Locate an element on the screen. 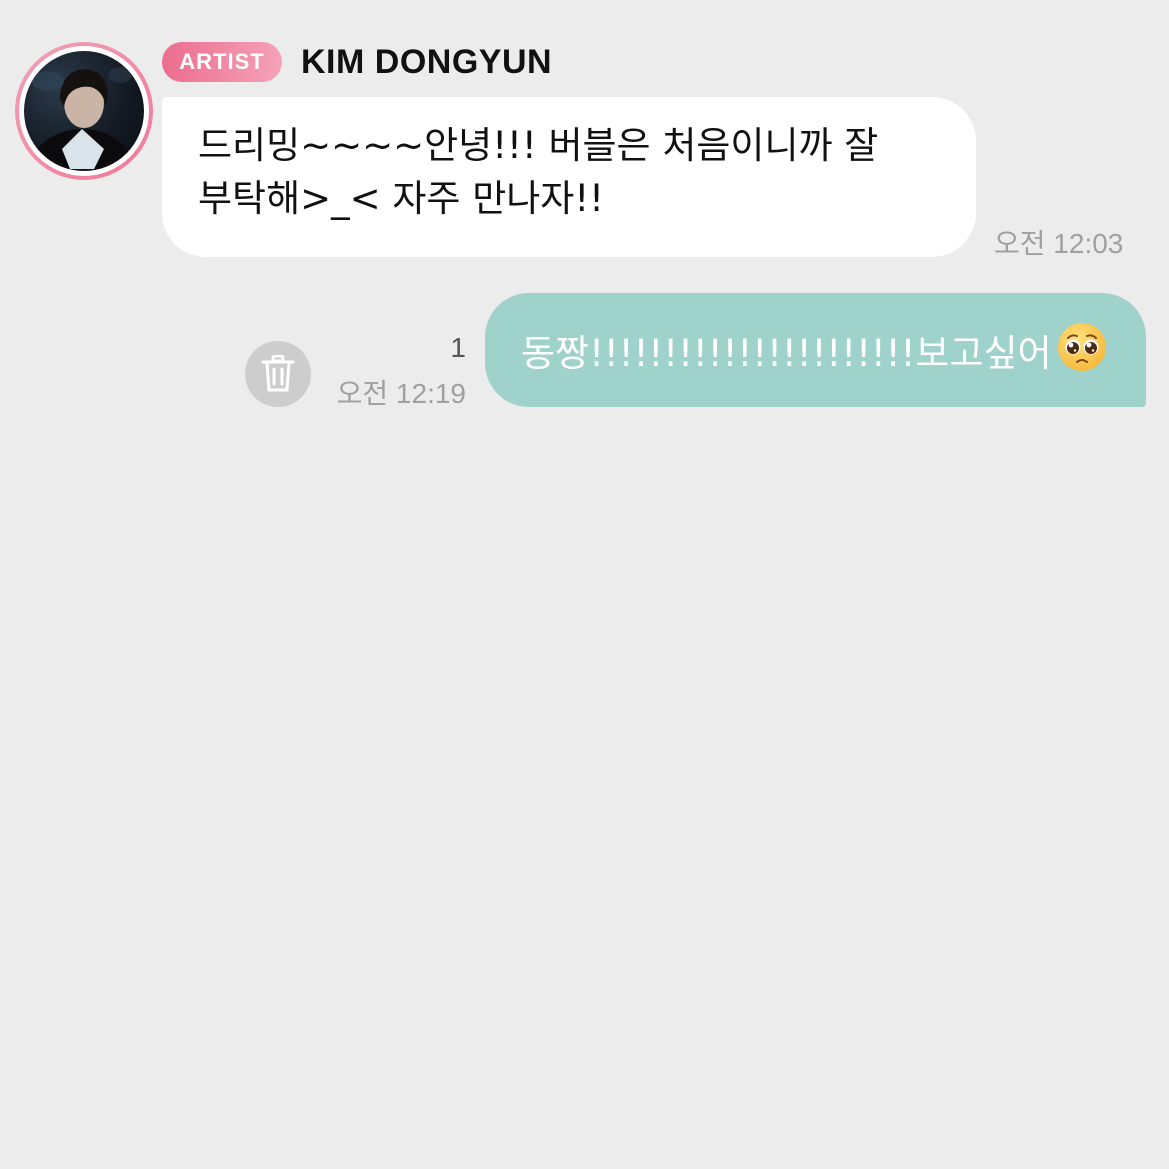 This screenshot has height=1169, width=1169. unread-count: 1 is located at coordinates (458, 347).